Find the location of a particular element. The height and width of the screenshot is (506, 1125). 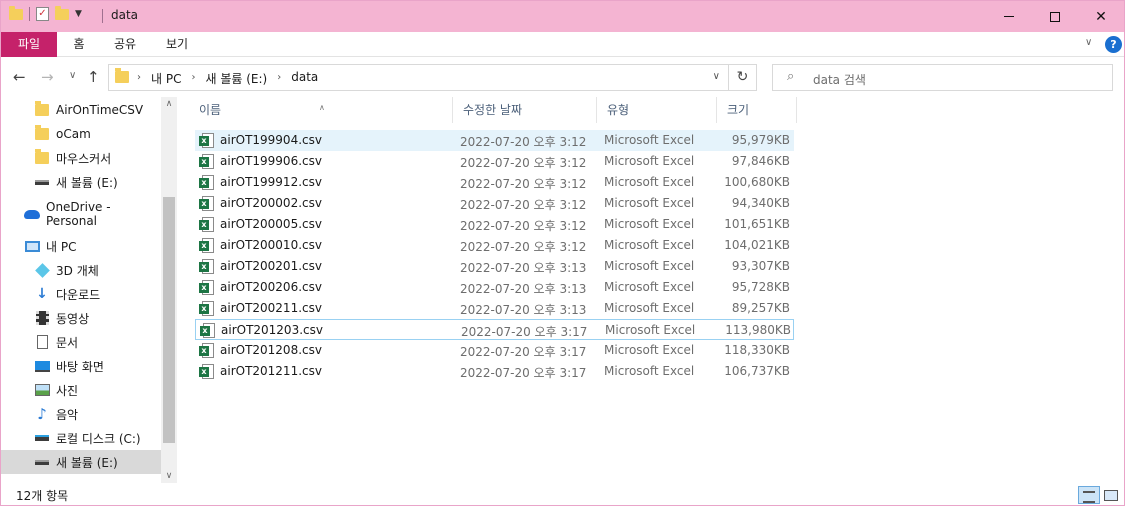

nav-item-this-pc: 내 PC is located at coordinates (81, 246).